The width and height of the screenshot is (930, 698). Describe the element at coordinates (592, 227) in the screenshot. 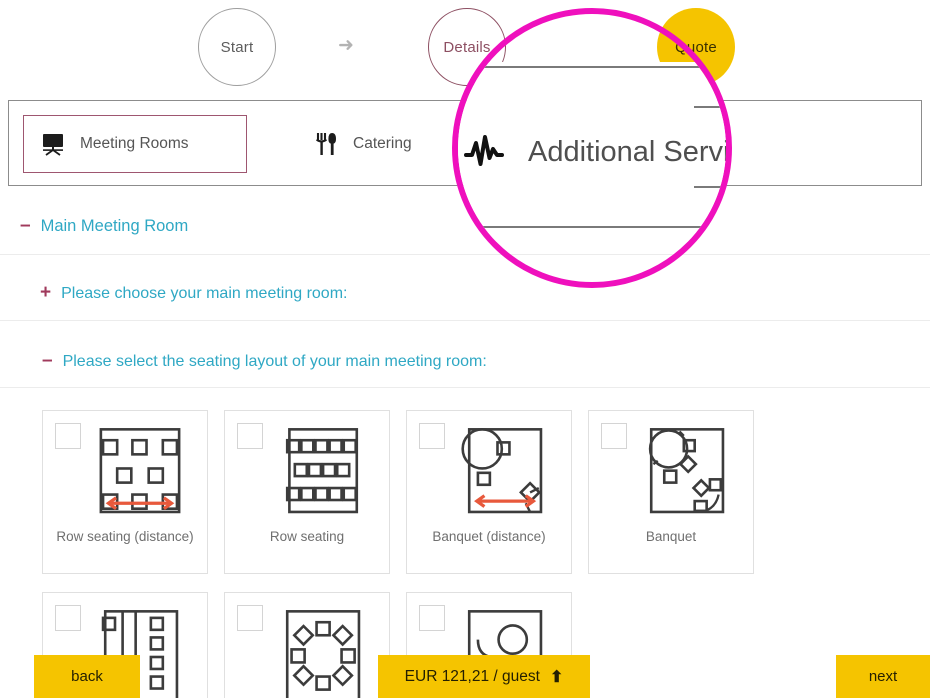

I see `magnifier-rule-bottom` at that location.